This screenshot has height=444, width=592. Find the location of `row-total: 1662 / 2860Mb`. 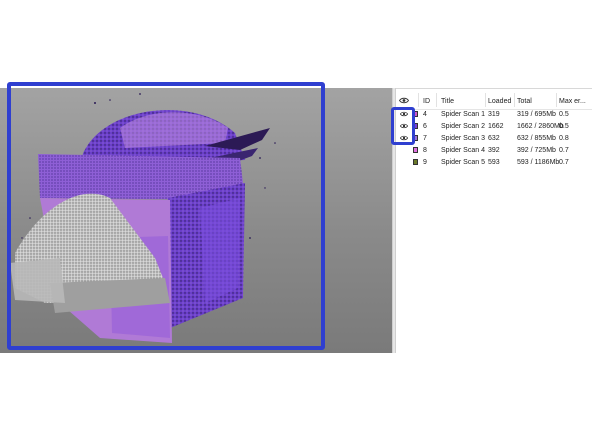

row-total: 1662 / 2860Mb is located at coordinates (540, 126).